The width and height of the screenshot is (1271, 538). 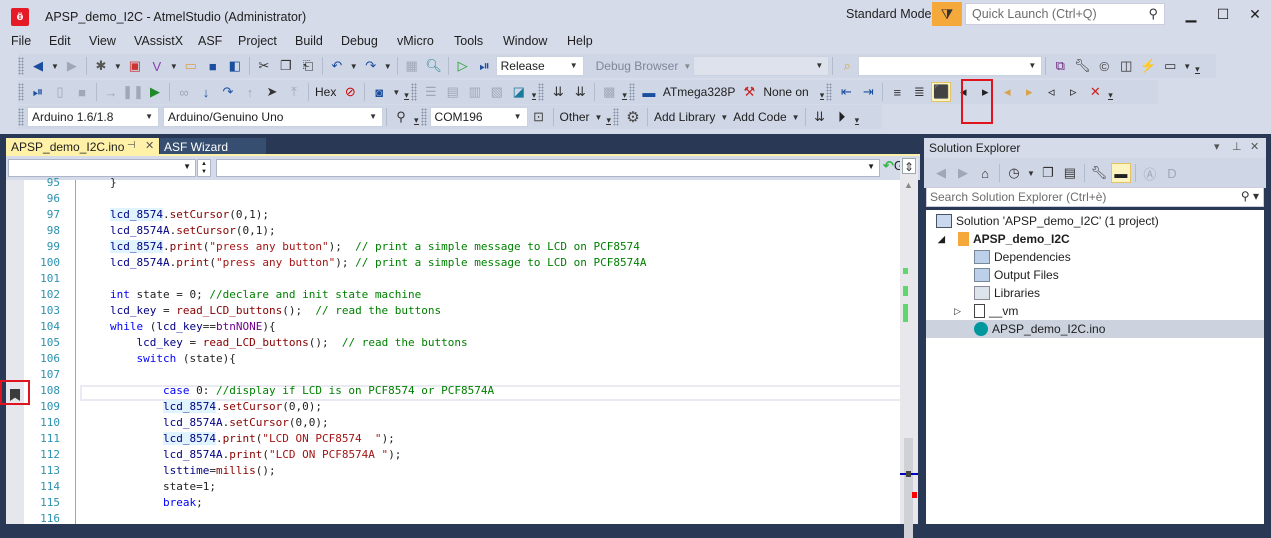 I want to click on menu-vmicro: vMicro, so click(x=415, y=41).